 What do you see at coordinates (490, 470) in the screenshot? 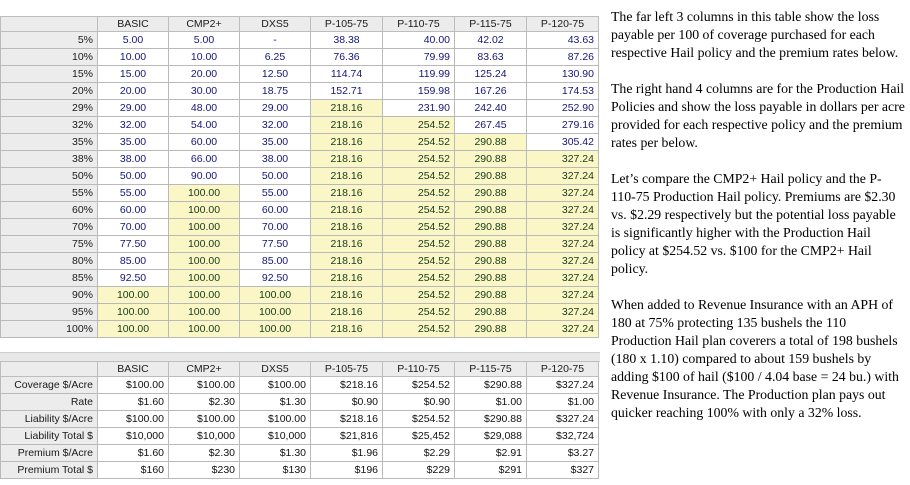
I see `table-cell: $291` at bounding box center [490, 470].